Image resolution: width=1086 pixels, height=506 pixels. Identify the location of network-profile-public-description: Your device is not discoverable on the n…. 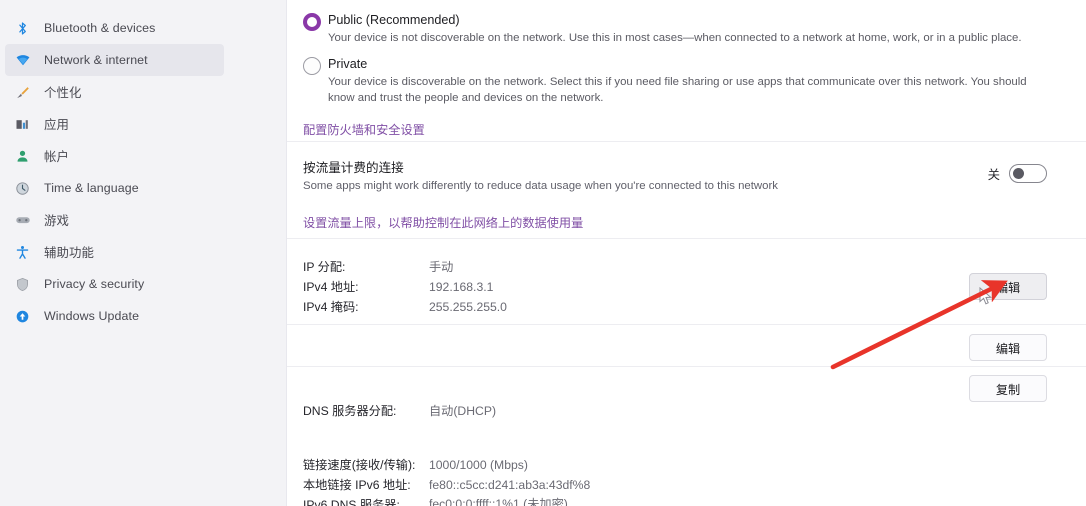
(675, 38).